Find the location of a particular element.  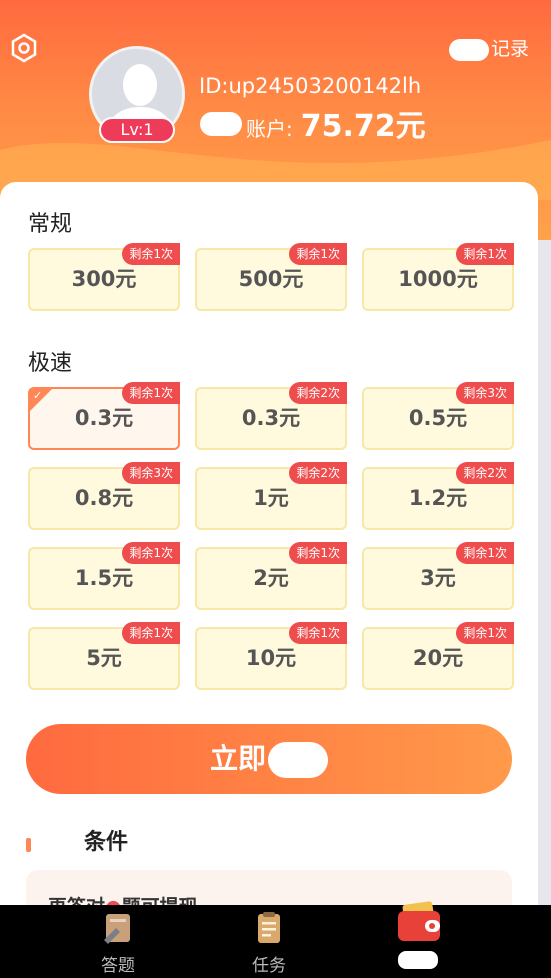

fast-tile: 3元 剩余1次 is located at coordinates (438, 576).